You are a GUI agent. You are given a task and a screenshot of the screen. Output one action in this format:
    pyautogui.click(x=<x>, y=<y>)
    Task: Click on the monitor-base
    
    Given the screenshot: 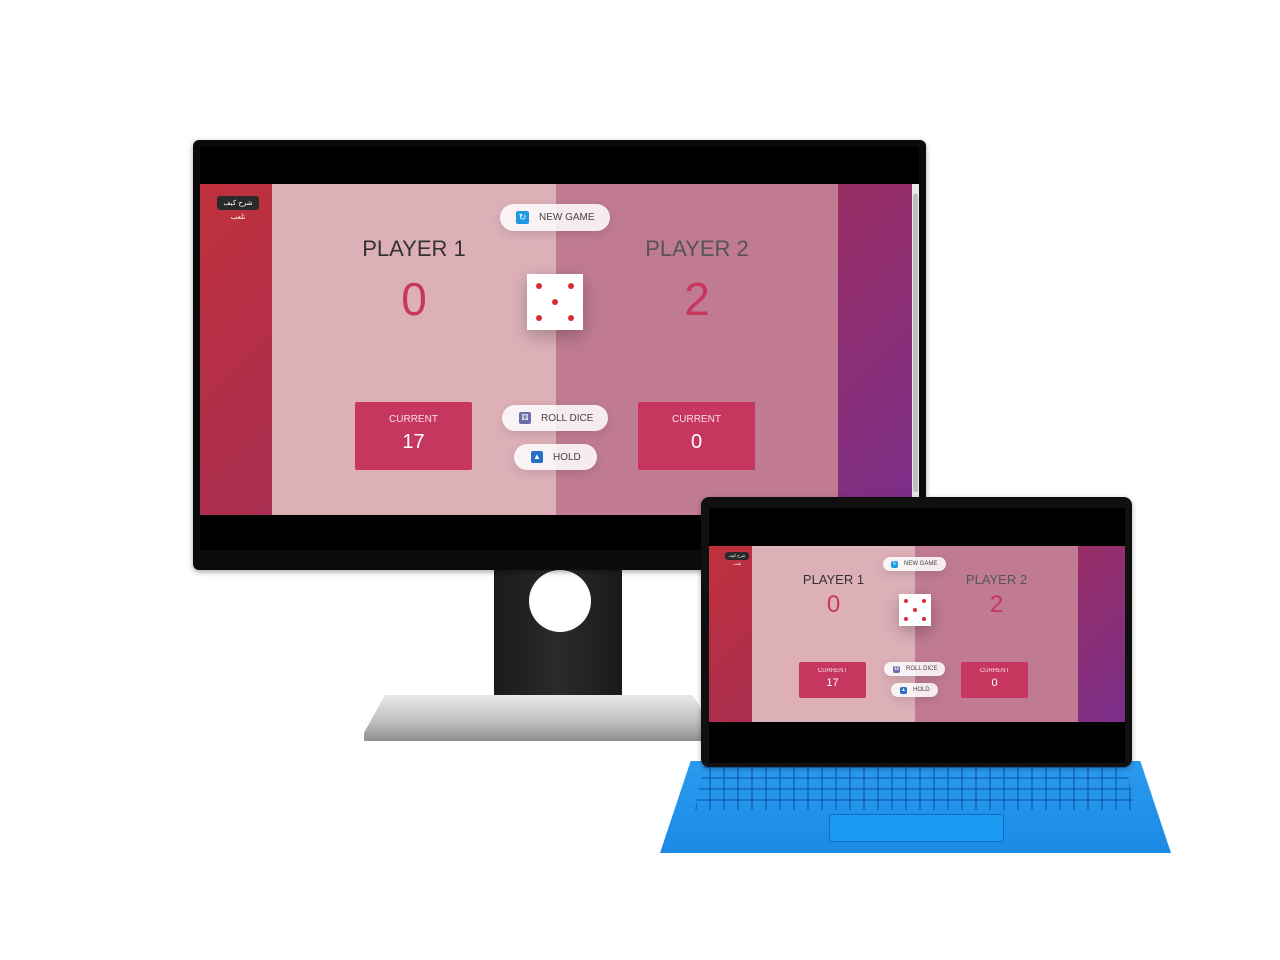 What is the action you would take?
    pyautogui.click(x=539, y=718)
    